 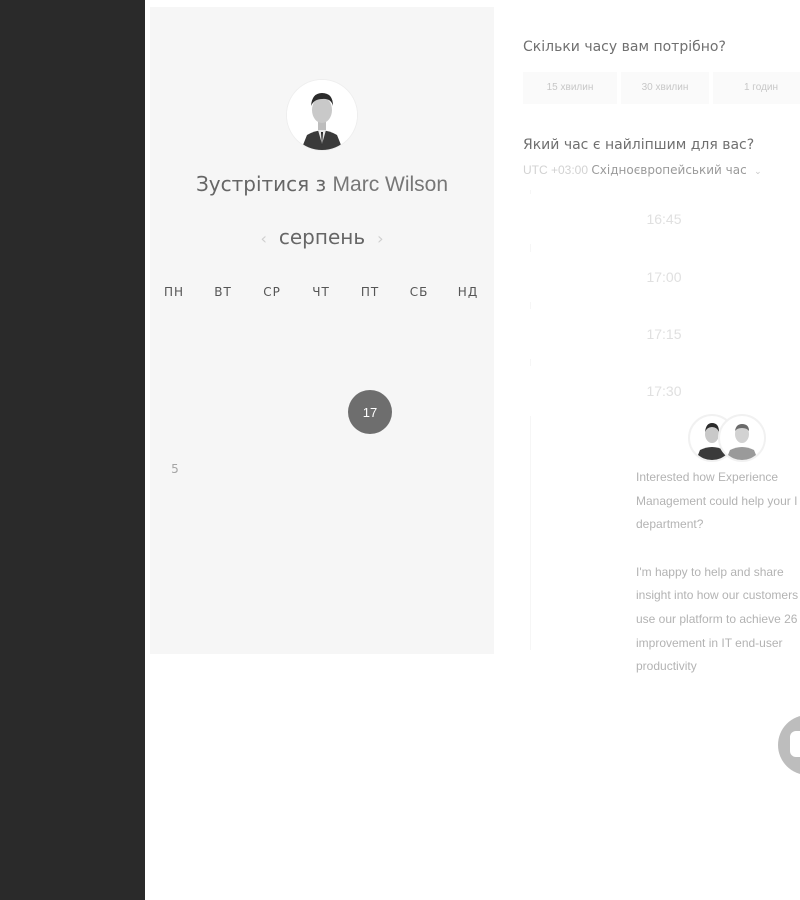 What do you see at coordinates (756, 88) in the screenshot?
I see `duration-option-60: 1 годин` at bounding box center [756, 88].